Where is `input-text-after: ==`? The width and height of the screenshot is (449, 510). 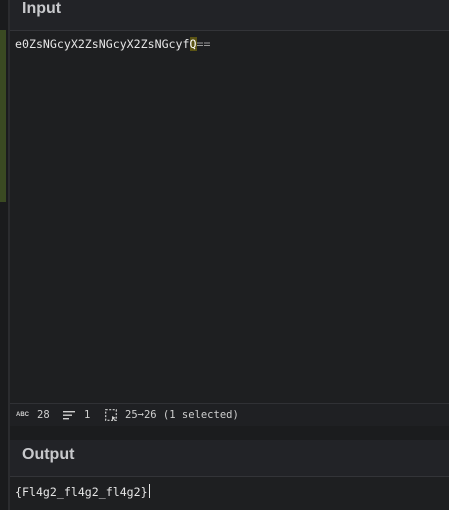 input-text-after: == is located at coordinates (203, 44).